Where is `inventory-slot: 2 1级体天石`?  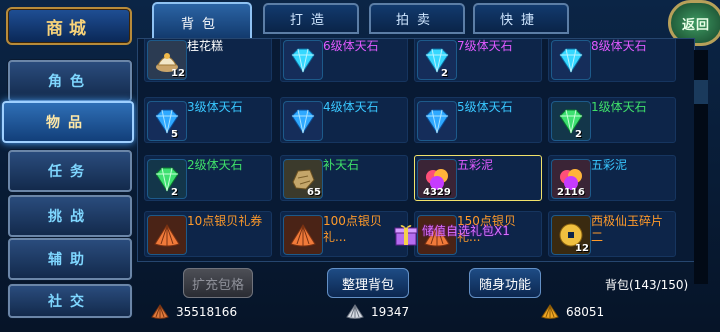 inventory-slot: 2 1级体天石 is located at coordinates (612, 120).